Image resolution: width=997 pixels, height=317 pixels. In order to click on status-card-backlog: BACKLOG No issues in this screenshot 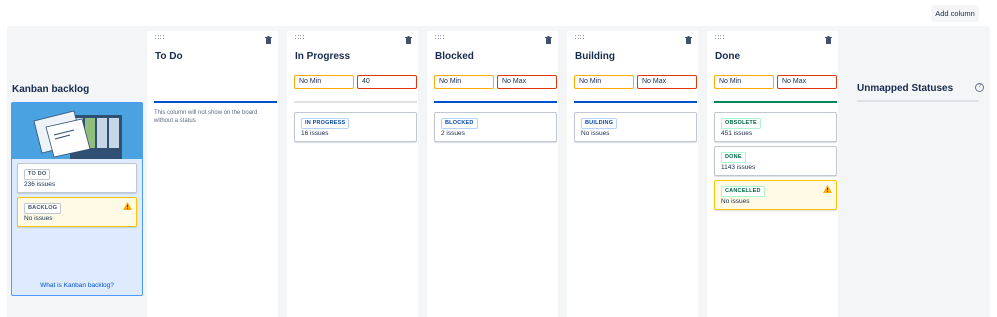, I will do `click(77, 212)`.